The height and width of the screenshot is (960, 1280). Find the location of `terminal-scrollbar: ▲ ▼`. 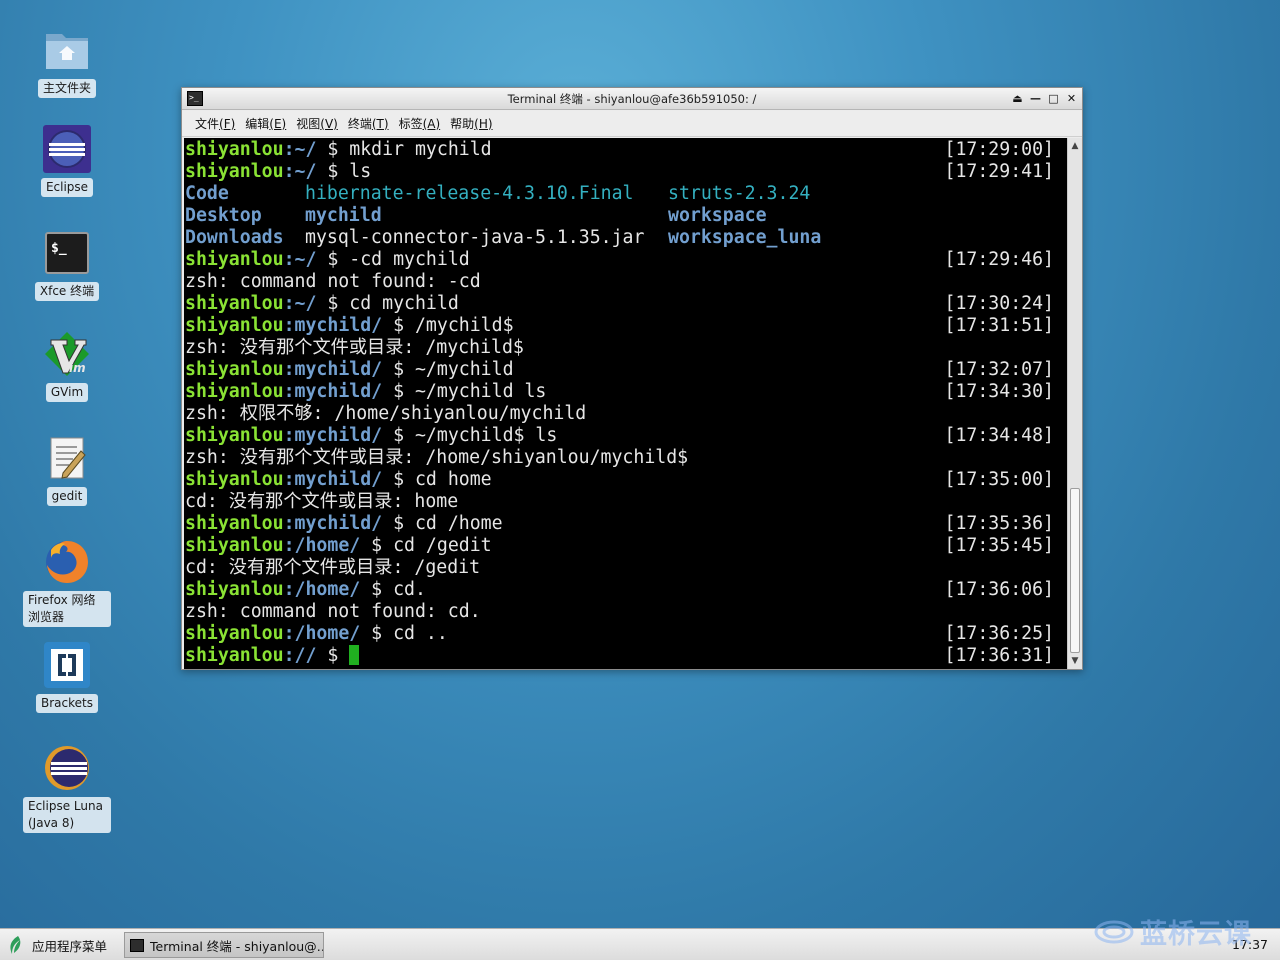

terminal-scrollbar: ▲ ▼ is located at coordinates (1074, 403).